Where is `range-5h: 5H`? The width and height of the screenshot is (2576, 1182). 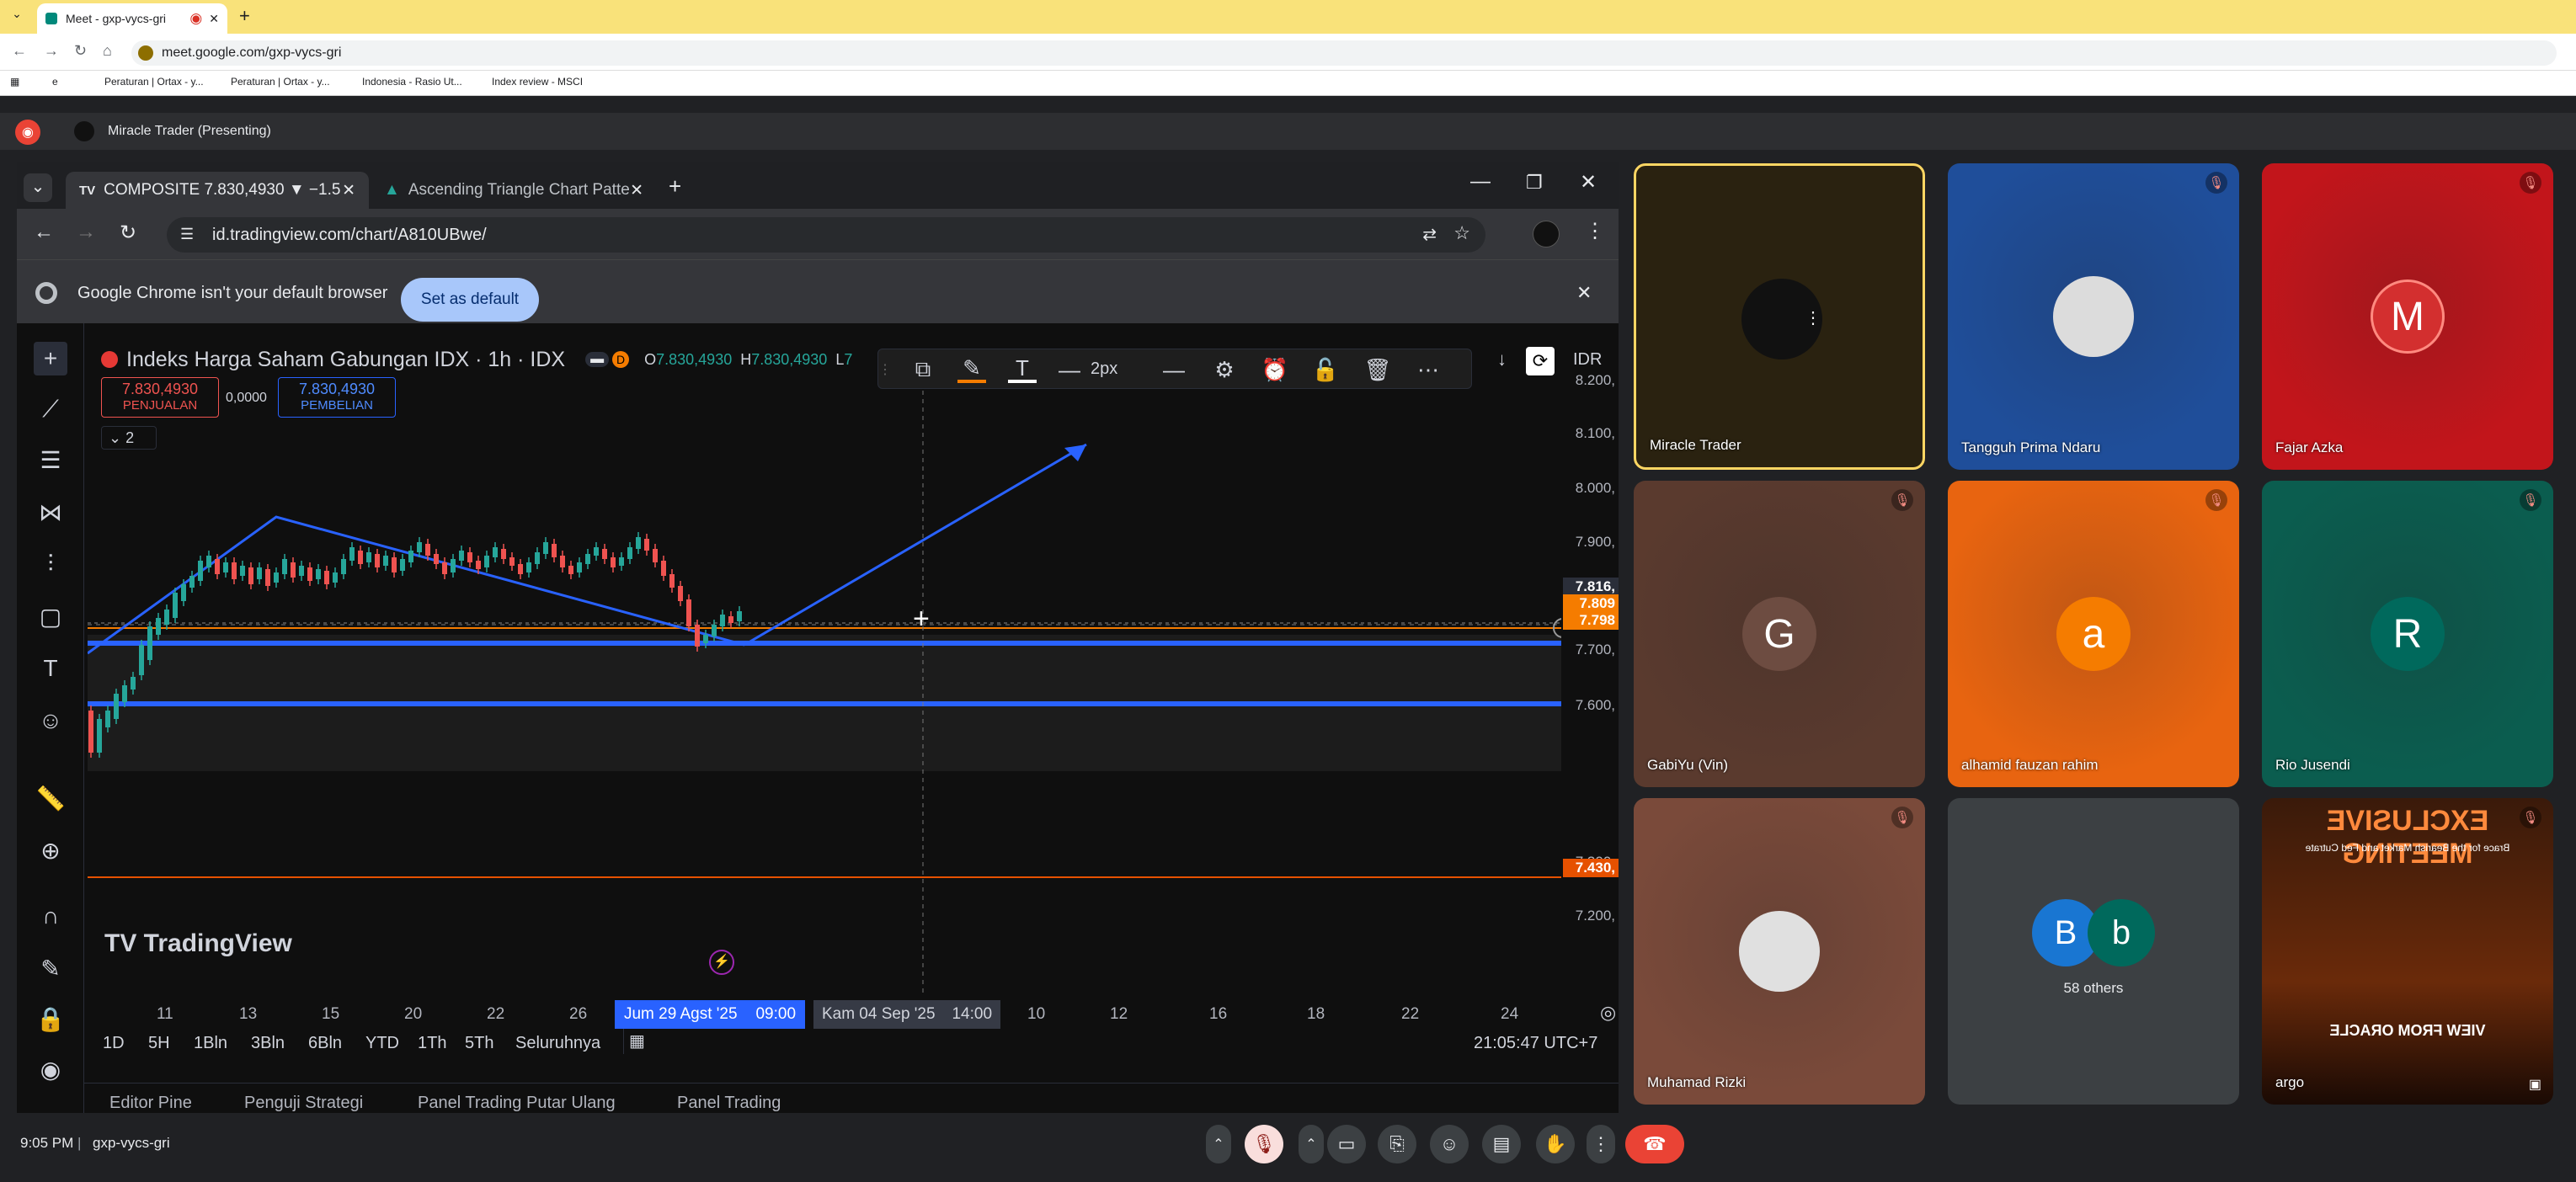 range-5h: 5H is located at coordinates (159, 1043).